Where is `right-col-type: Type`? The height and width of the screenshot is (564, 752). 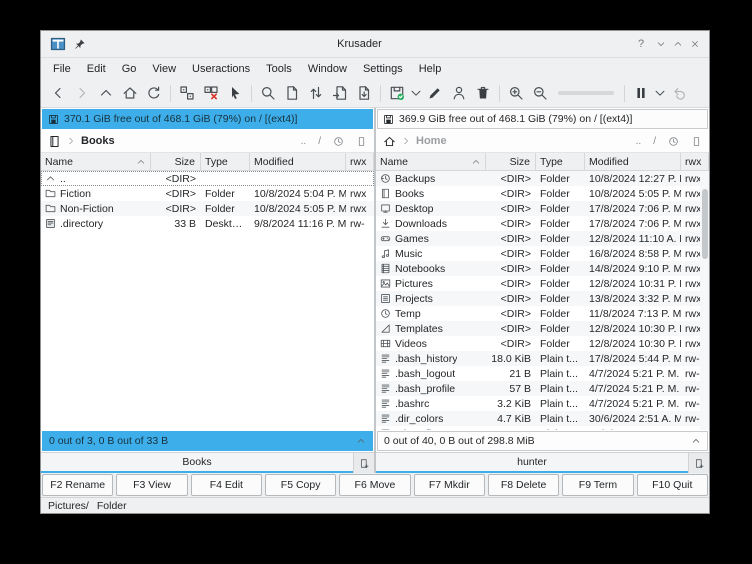
right-col-type: Type is located at coordinates (560, 161).